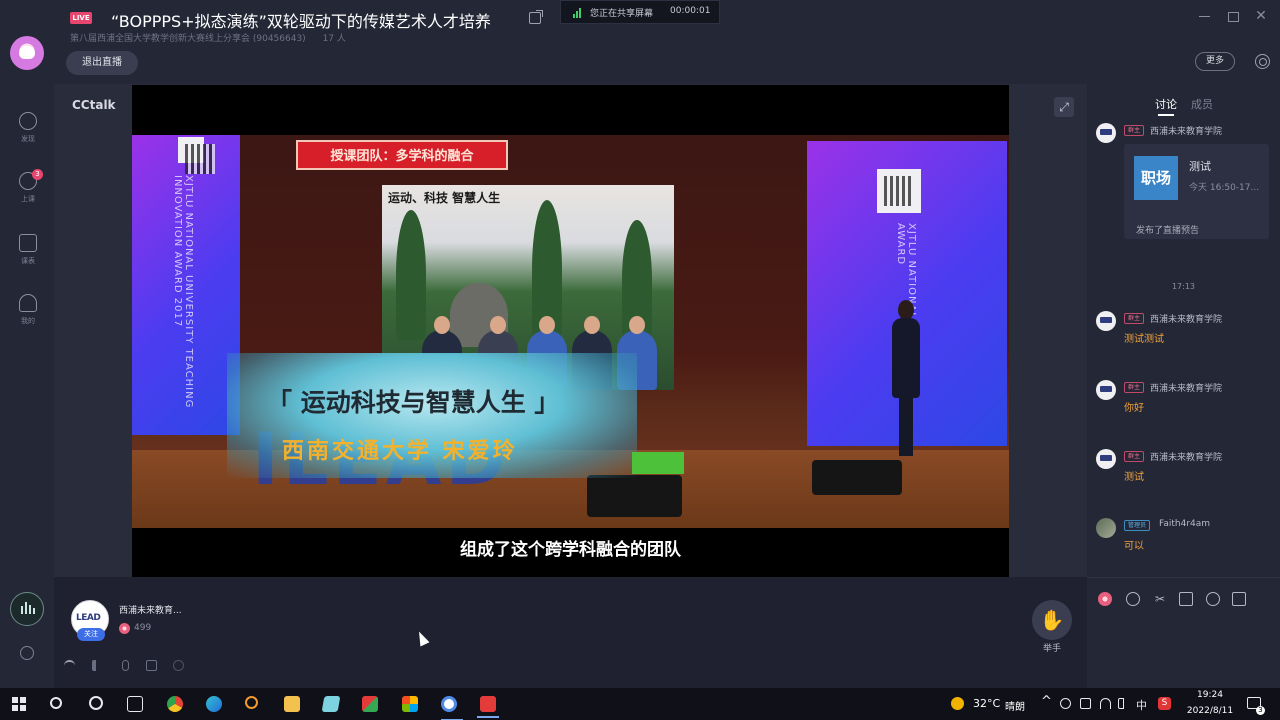  What do you see at coordinates (1065, 703) in the screenshot?
I see `record-status-icon` at bounding box center [1065, 703].